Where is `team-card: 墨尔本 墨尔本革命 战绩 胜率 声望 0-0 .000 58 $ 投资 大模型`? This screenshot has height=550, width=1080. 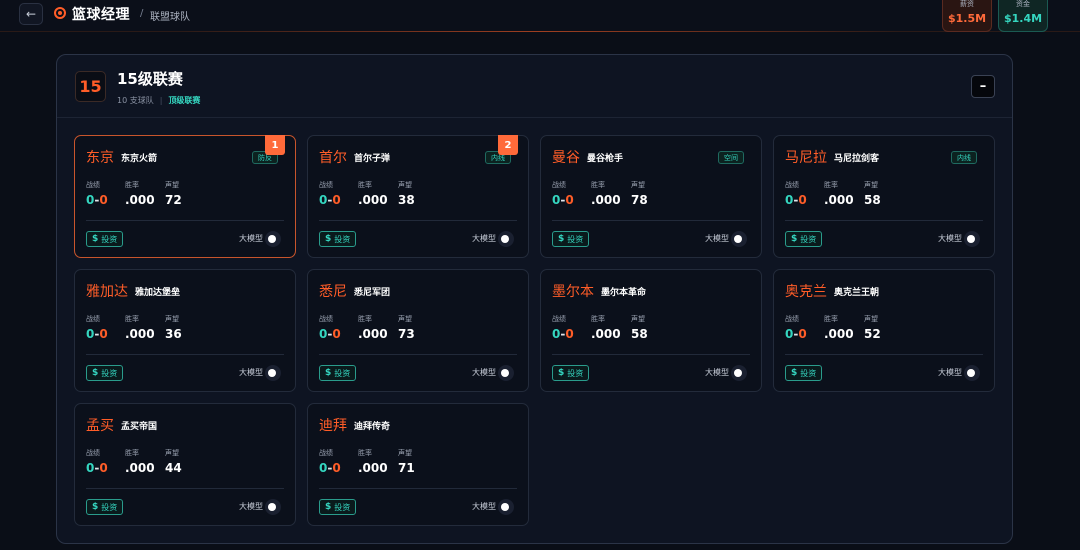 team-card: 墨尔本 墨尔本革命 战绩 胜率 声望 0-0 .000 58 $ 投资 大模型 is located at coordinates (651, 330).